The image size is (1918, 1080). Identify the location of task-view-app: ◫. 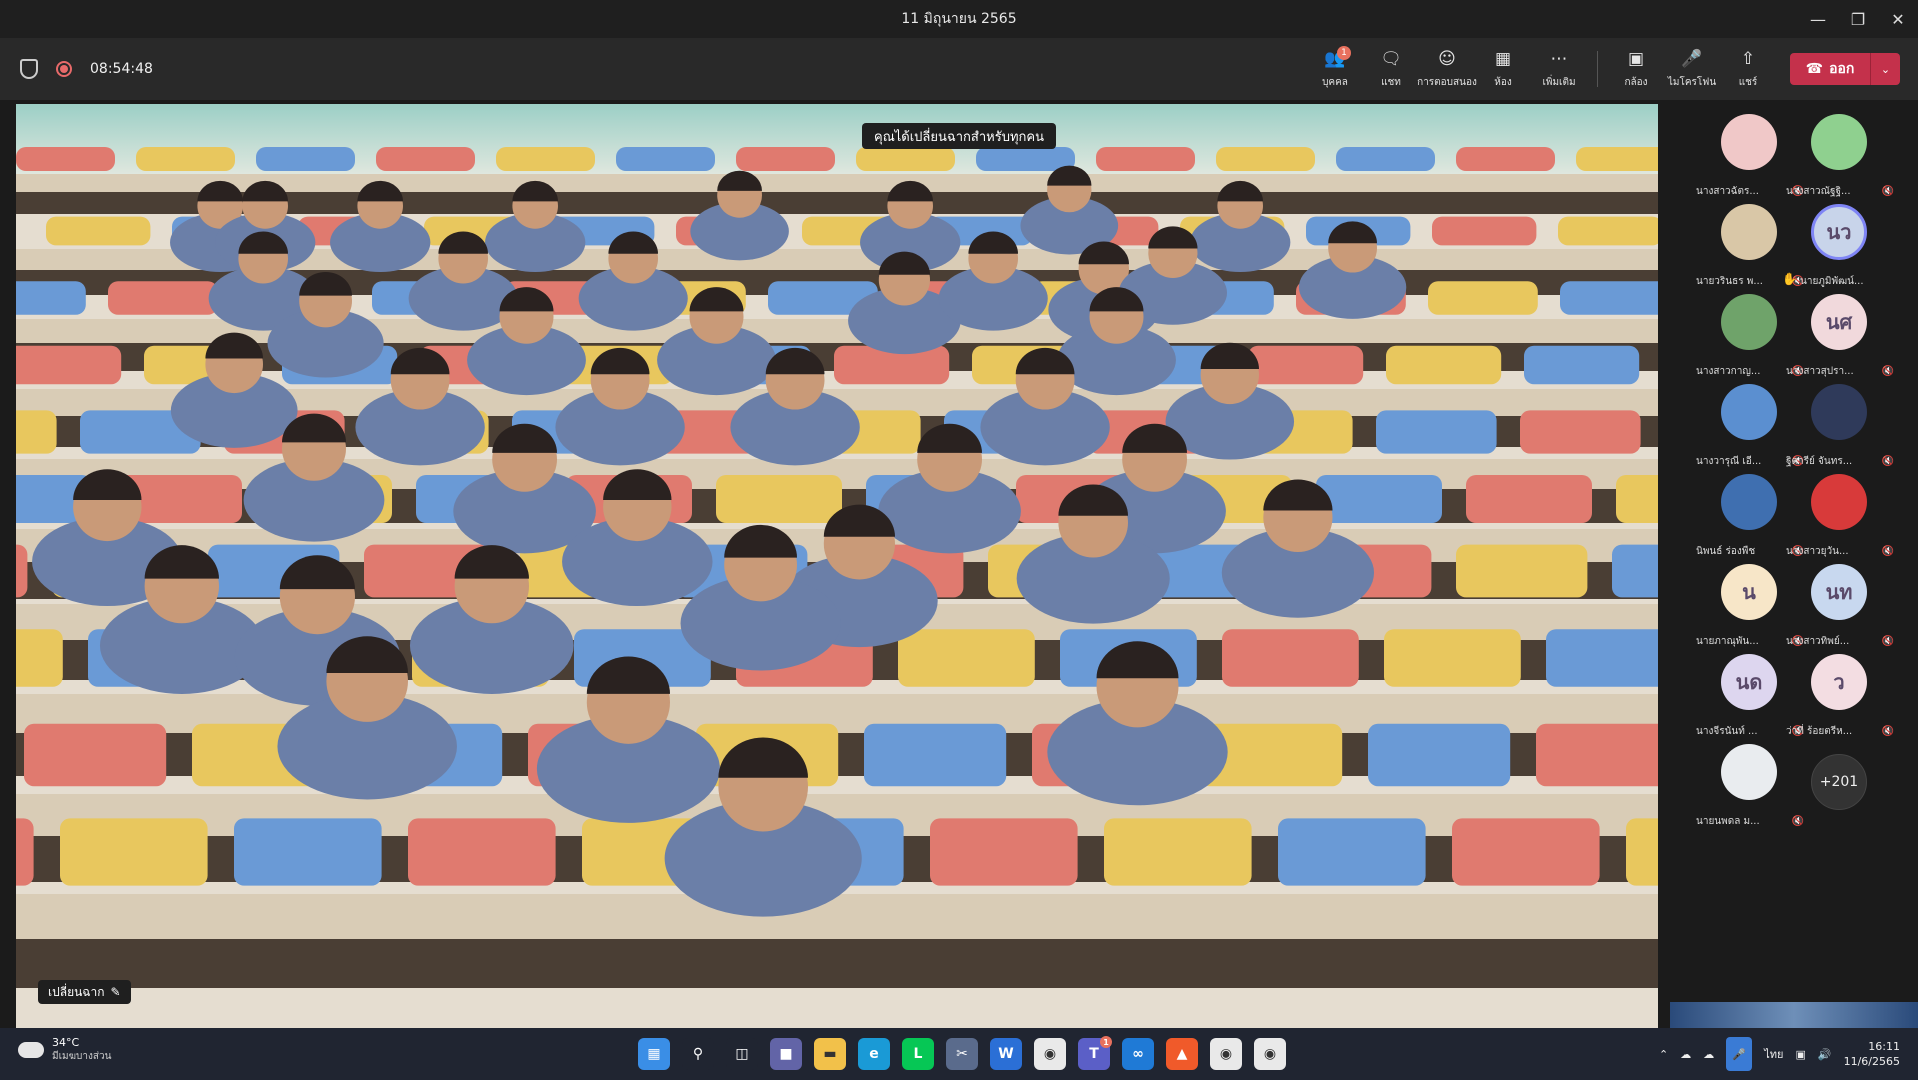
(742, 1054).